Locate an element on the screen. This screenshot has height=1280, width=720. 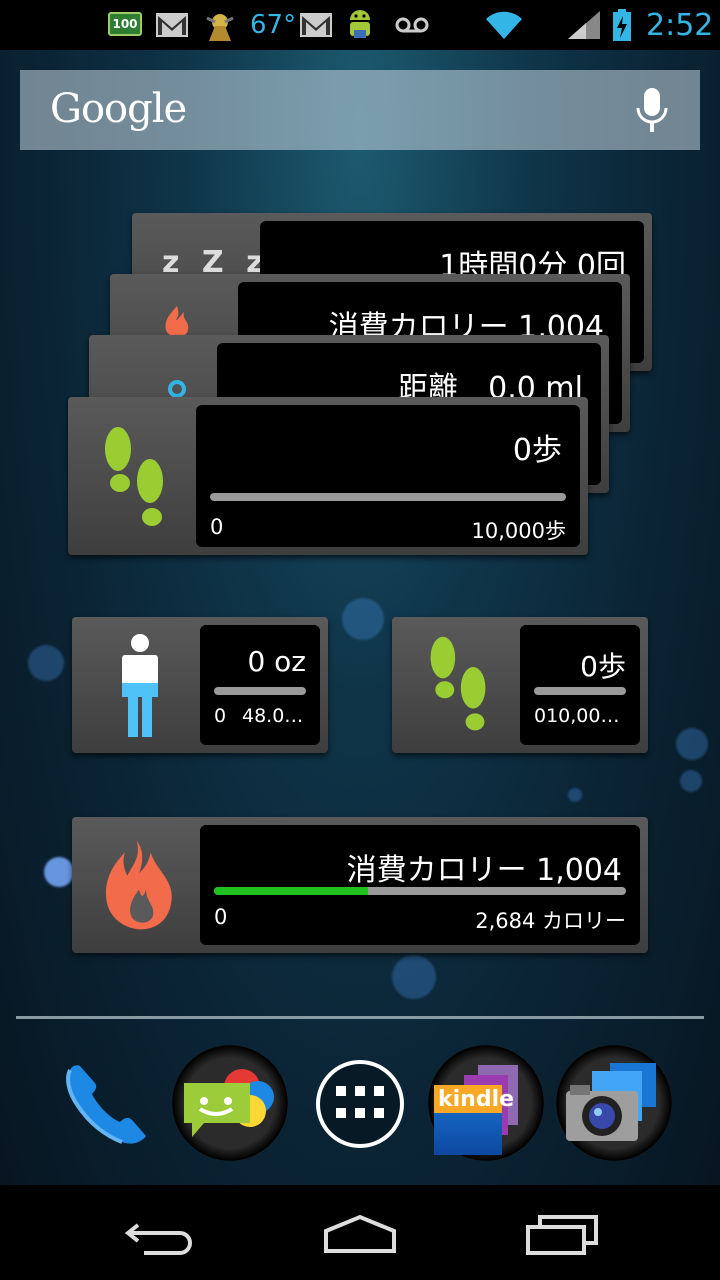
steps-small-value: 0歩 is located at coordinates (603, 666).